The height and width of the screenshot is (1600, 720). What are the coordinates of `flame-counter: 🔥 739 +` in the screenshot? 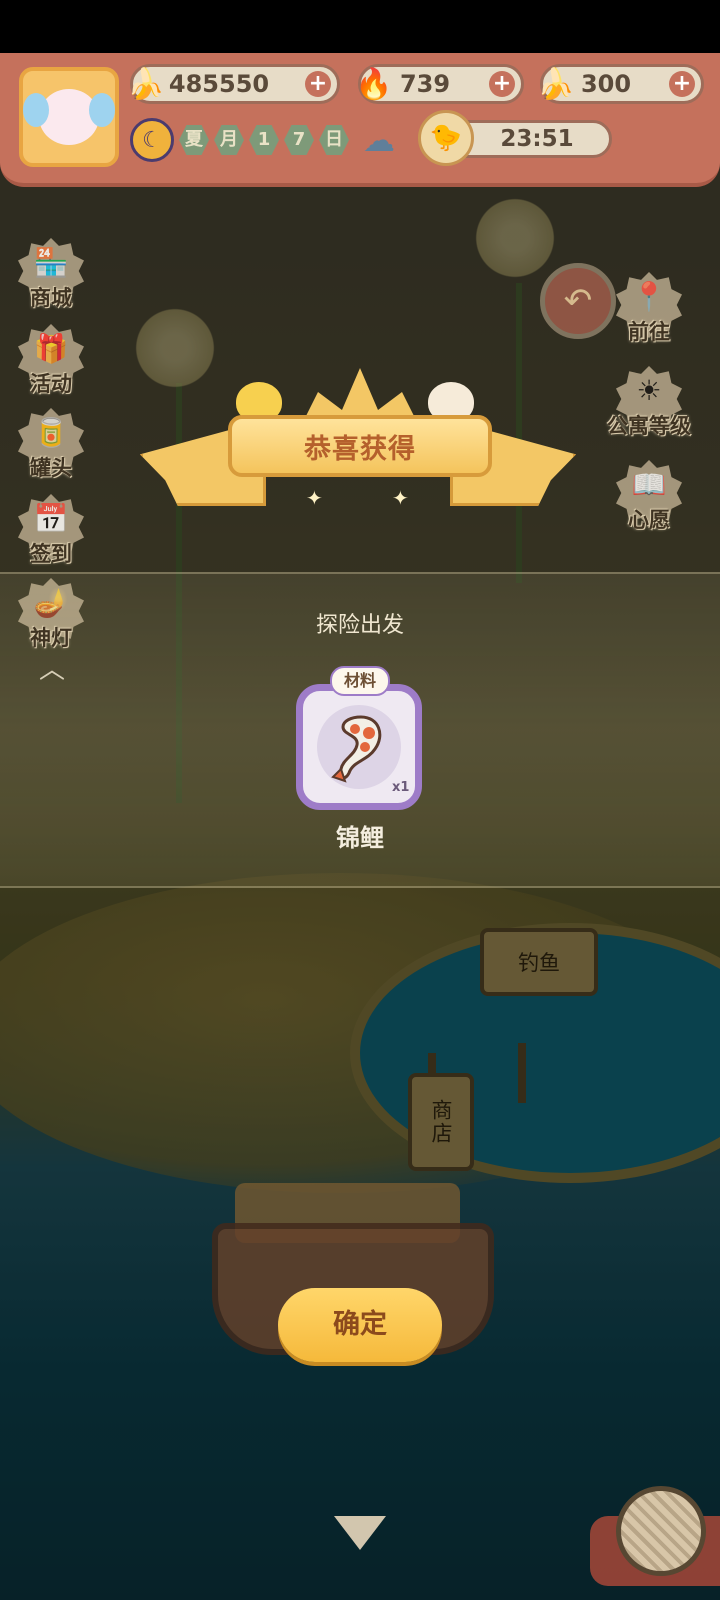 It's located at (439, 84).